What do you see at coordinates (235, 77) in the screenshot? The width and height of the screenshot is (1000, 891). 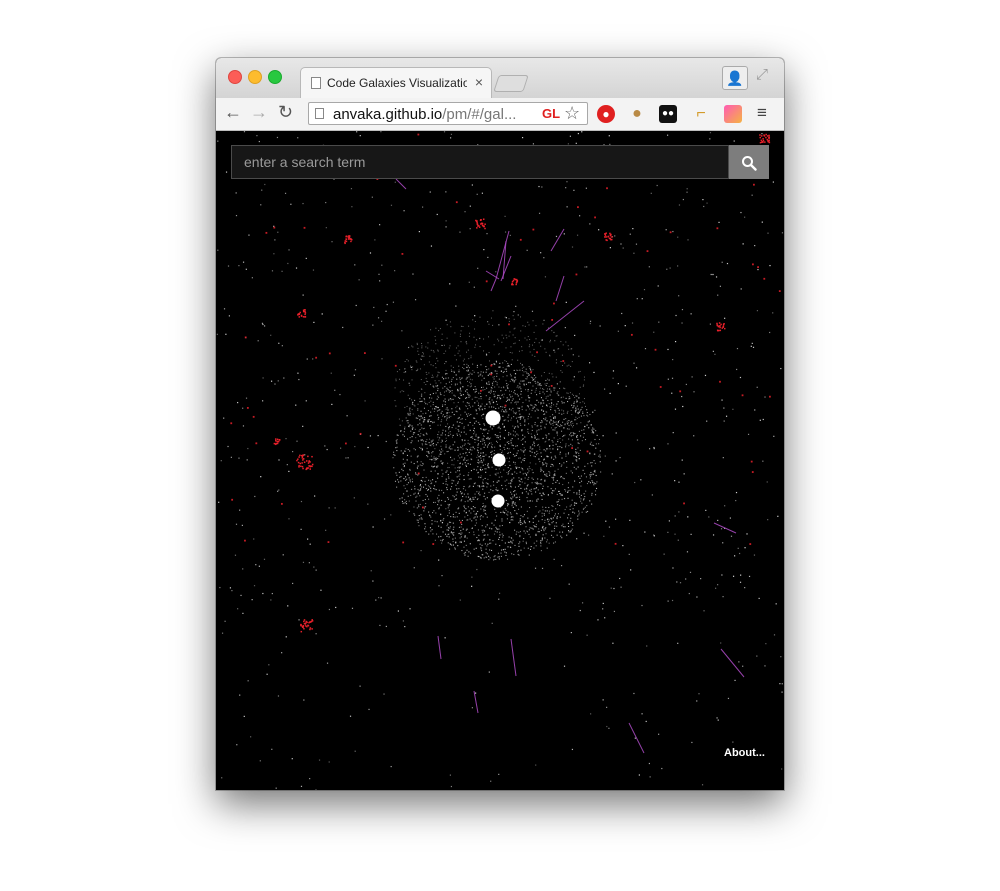 I see `close-window-button` at bounding box center [235, 77].